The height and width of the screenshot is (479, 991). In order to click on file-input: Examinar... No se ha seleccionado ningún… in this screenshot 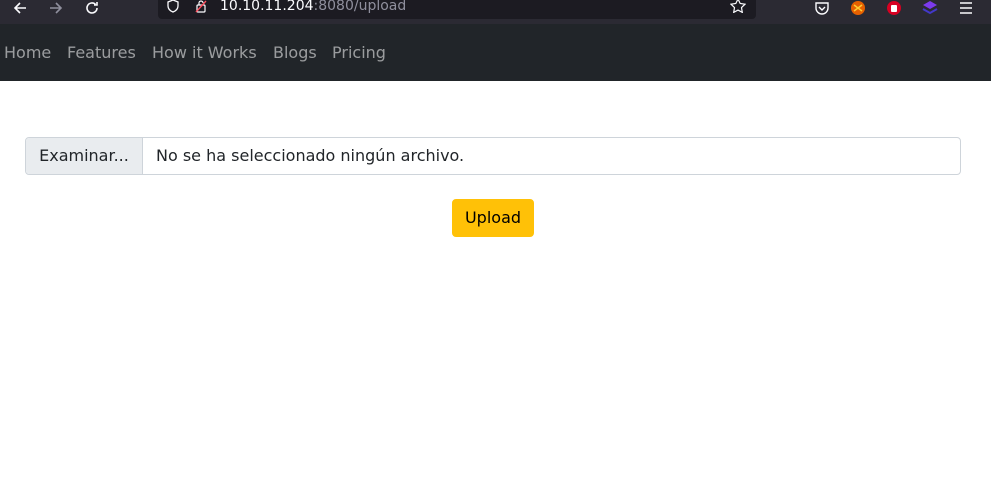, I will do `click(493, 156)`.